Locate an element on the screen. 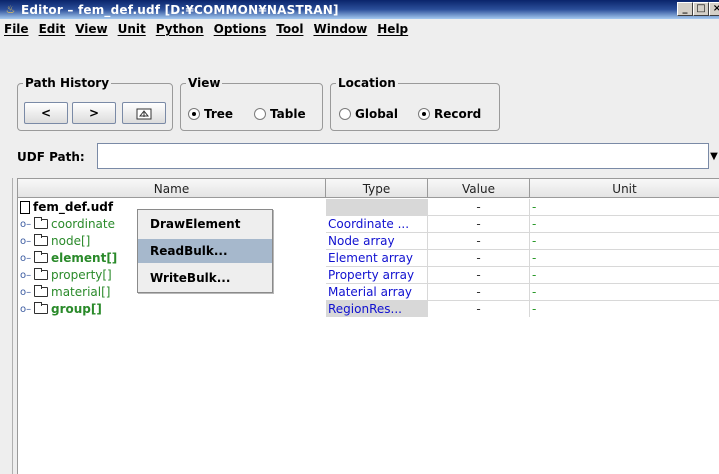 This screenshot has width=719, height=474. chevron-down-icon: ▼ is located at coordinates (711, 156).